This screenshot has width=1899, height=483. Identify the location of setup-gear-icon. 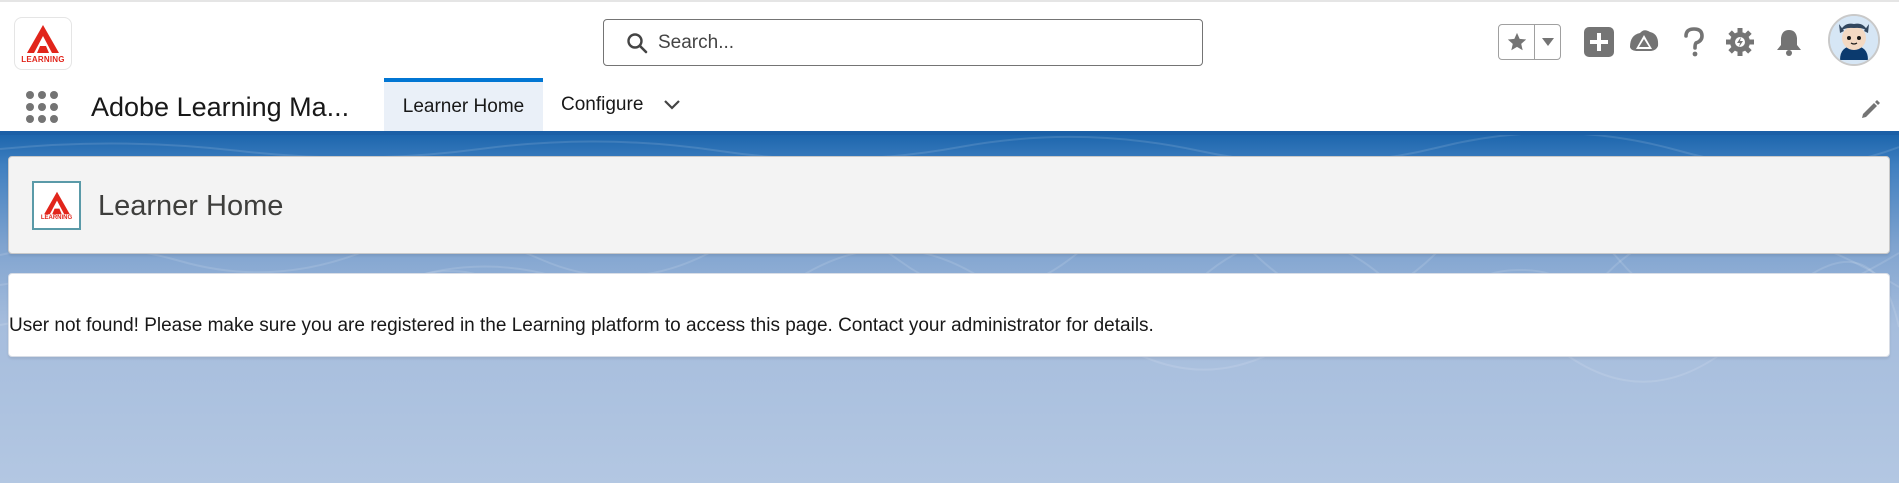
(1740, 42).